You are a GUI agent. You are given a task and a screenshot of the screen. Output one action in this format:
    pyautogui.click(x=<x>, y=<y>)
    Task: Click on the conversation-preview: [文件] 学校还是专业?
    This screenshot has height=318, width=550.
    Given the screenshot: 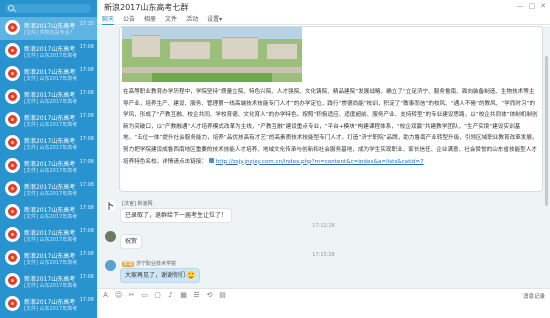 What is the action you would take?
    pyautogui.click(x=48, y=33)
    